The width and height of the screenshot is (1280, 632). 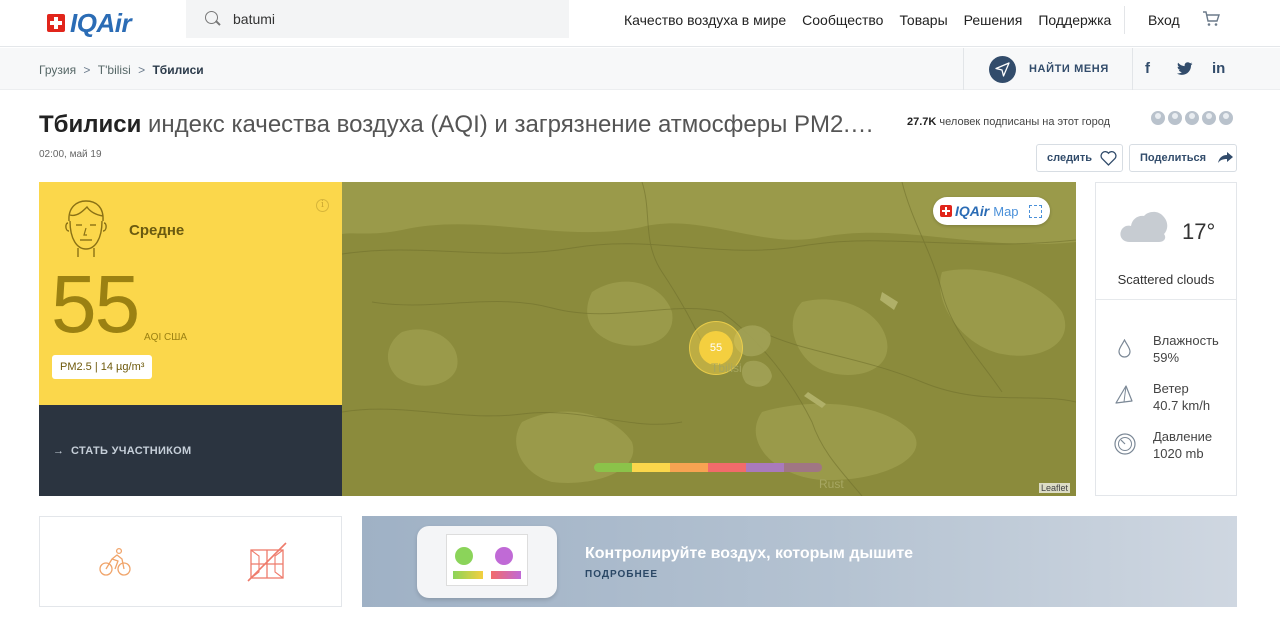 What do you see at coordinates (393, 19) in the screenshot?
I see `search-input` at bounding box center [393, 19].